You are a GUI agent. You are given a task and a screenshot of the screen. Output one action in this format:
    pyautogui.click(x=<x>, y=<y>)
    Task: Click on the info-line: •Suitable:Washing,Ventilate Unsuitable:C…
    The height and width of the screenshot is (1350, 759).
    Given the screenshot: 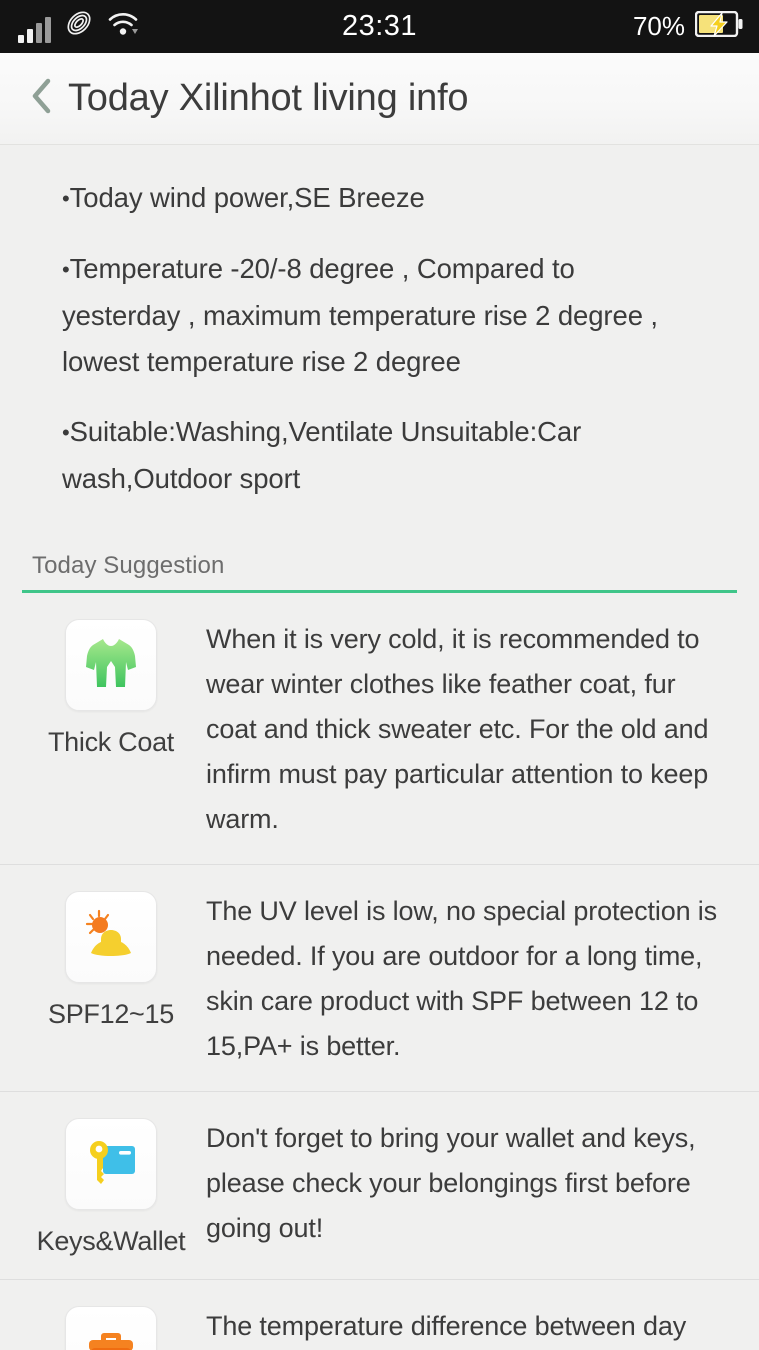 What is the action you would take?
    pyautogui.click(x=379, y=455)
    